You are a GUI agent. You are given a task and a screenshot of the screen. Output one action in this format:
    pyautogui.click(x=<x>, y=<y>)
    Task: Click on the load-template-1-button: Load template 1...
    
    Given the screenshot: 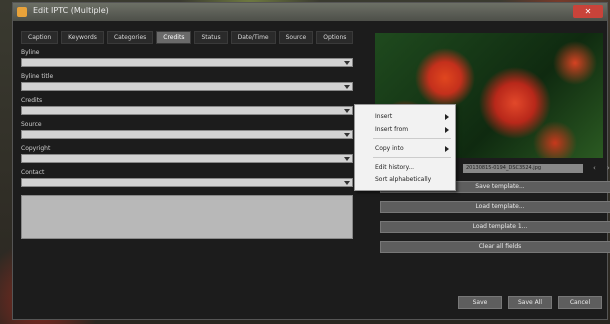 What is the action you would take?
    pyautogui.click(x=495, y=227)
    